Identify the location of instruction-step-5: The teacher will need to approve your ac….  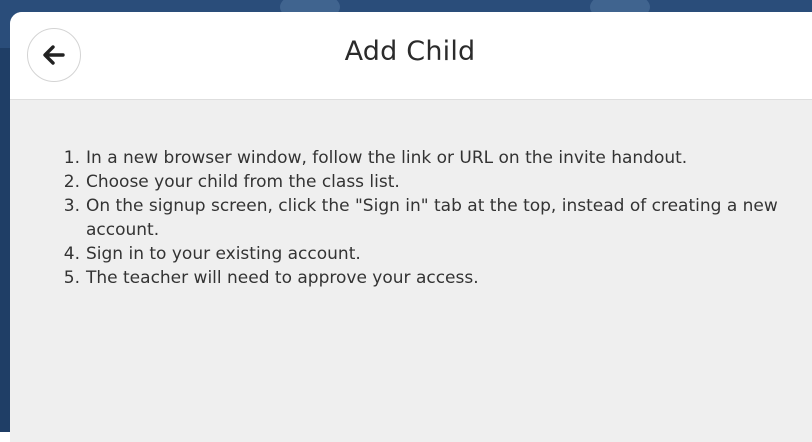
(268, 278).